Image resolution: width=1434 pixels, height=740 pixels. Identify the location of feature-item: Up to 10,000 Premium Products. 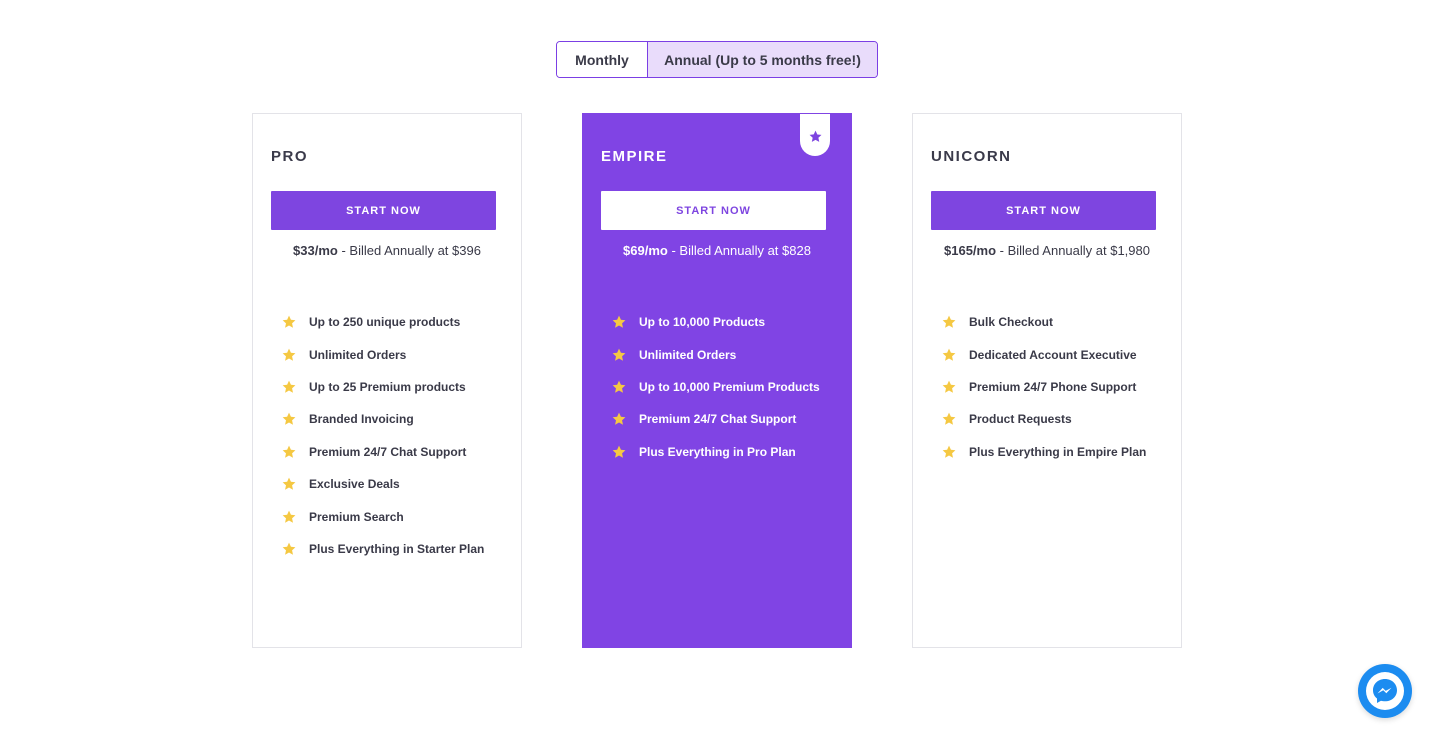
(715, 387).